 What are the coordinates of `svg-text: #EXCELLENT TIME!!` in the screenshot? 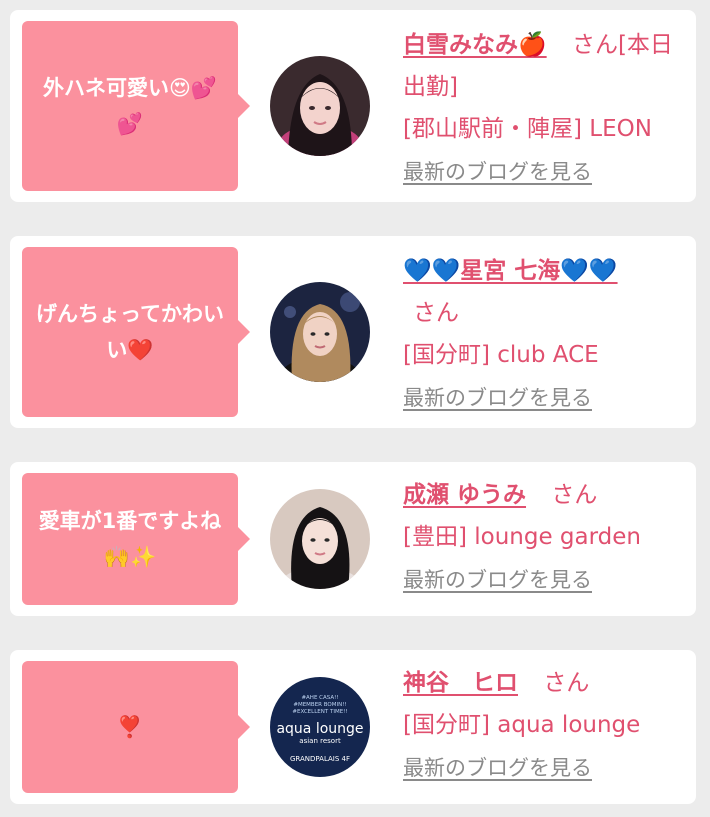 It's located at (319, 712).